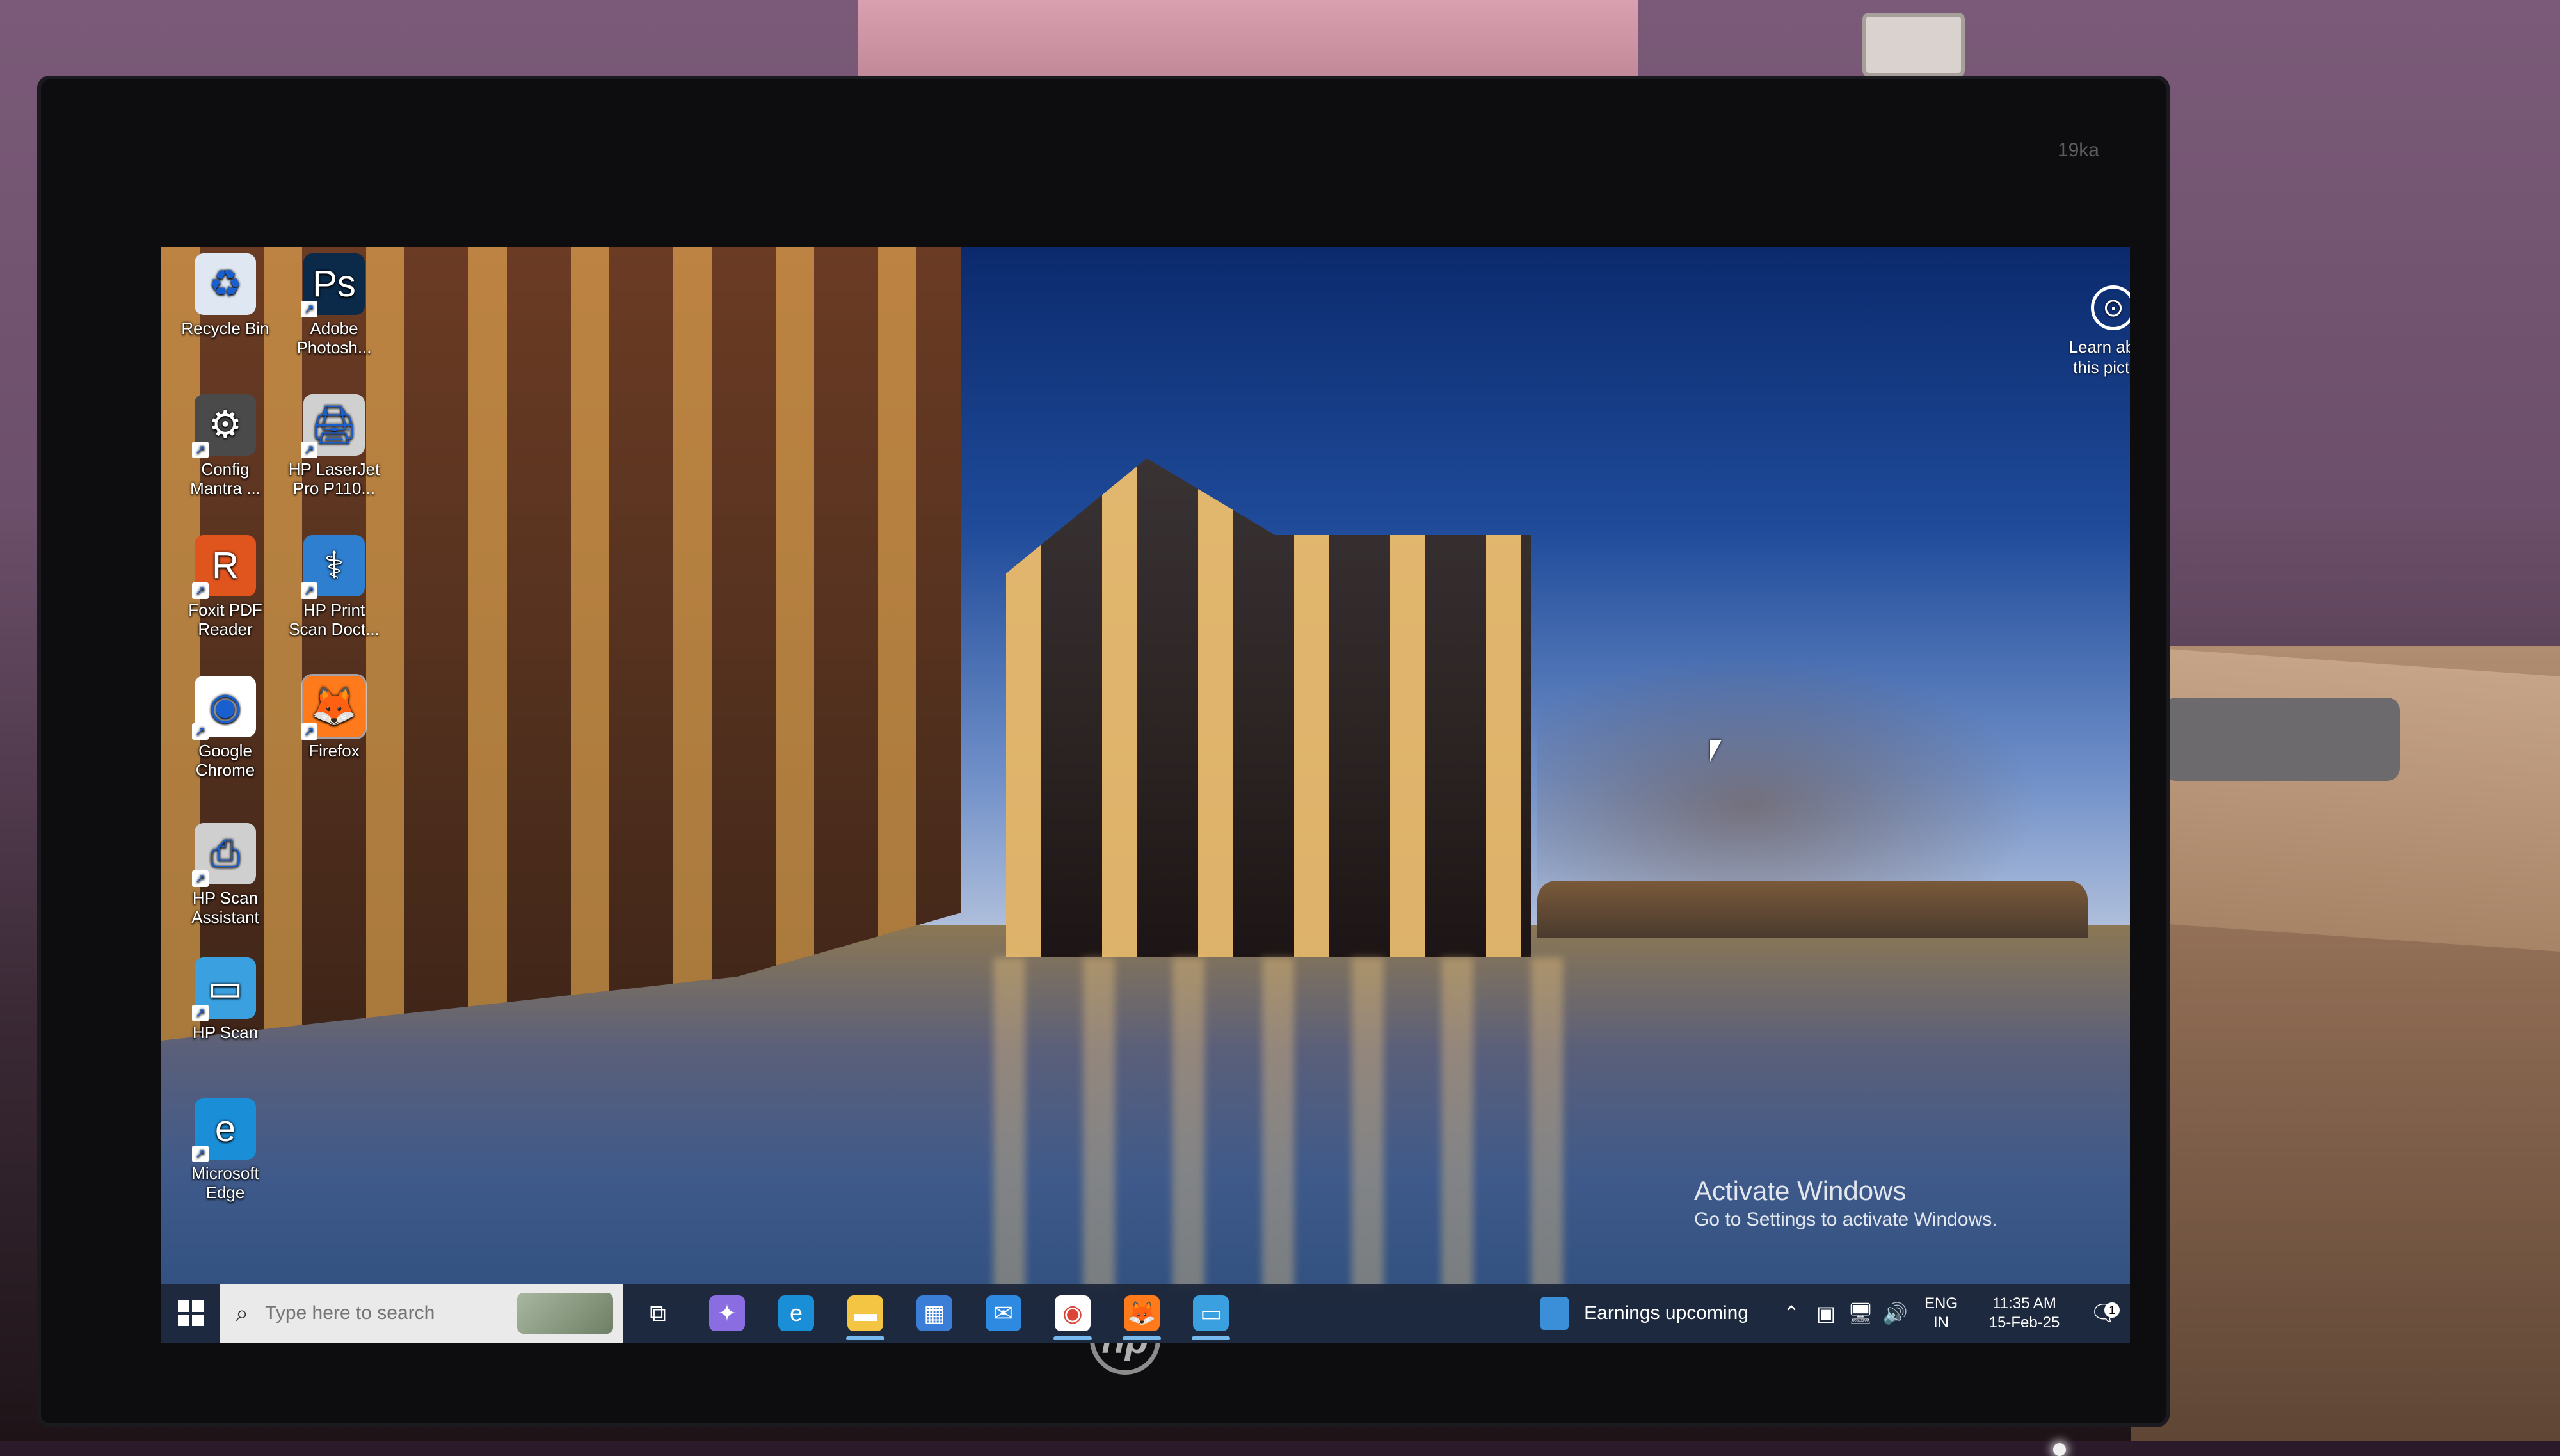 The height and width of the screenshot is (1456, 2560). I want to click on desktop-icon: 🦊 ↗ Firefox, so click(334, 717).